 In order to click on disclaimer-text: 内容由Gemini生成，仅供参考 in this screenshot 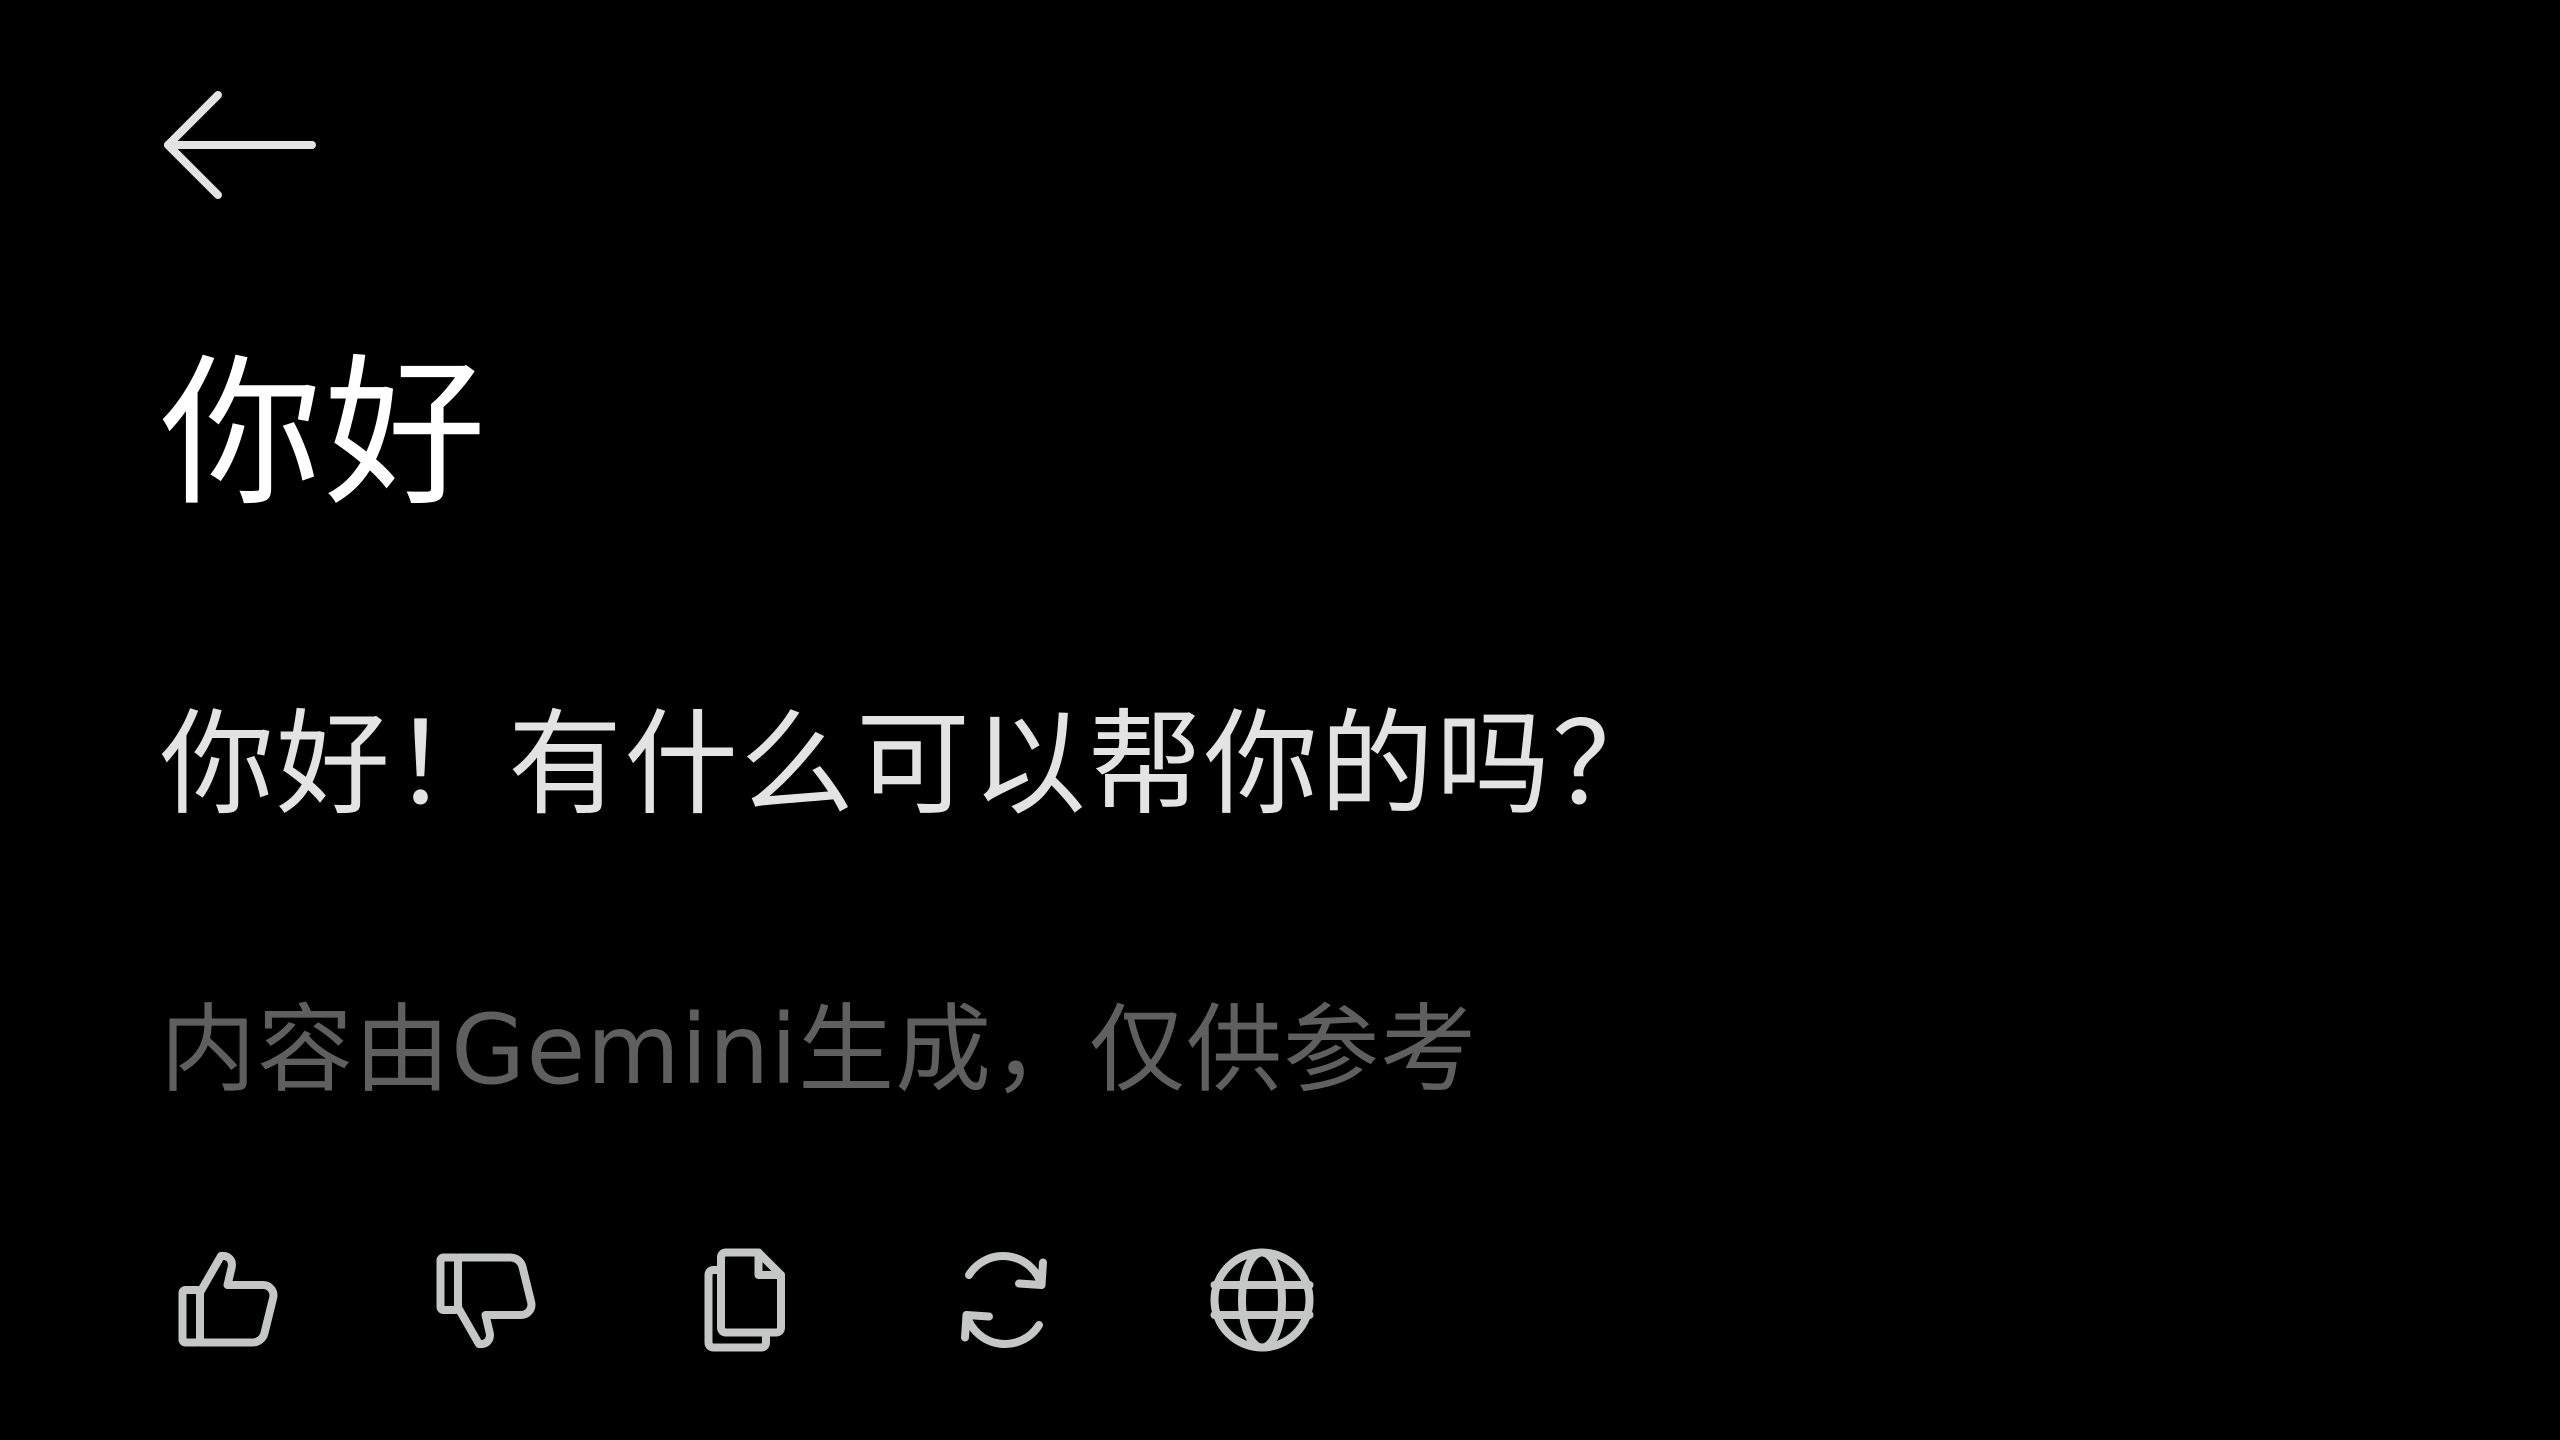, I will do `click(819, 1050)`.